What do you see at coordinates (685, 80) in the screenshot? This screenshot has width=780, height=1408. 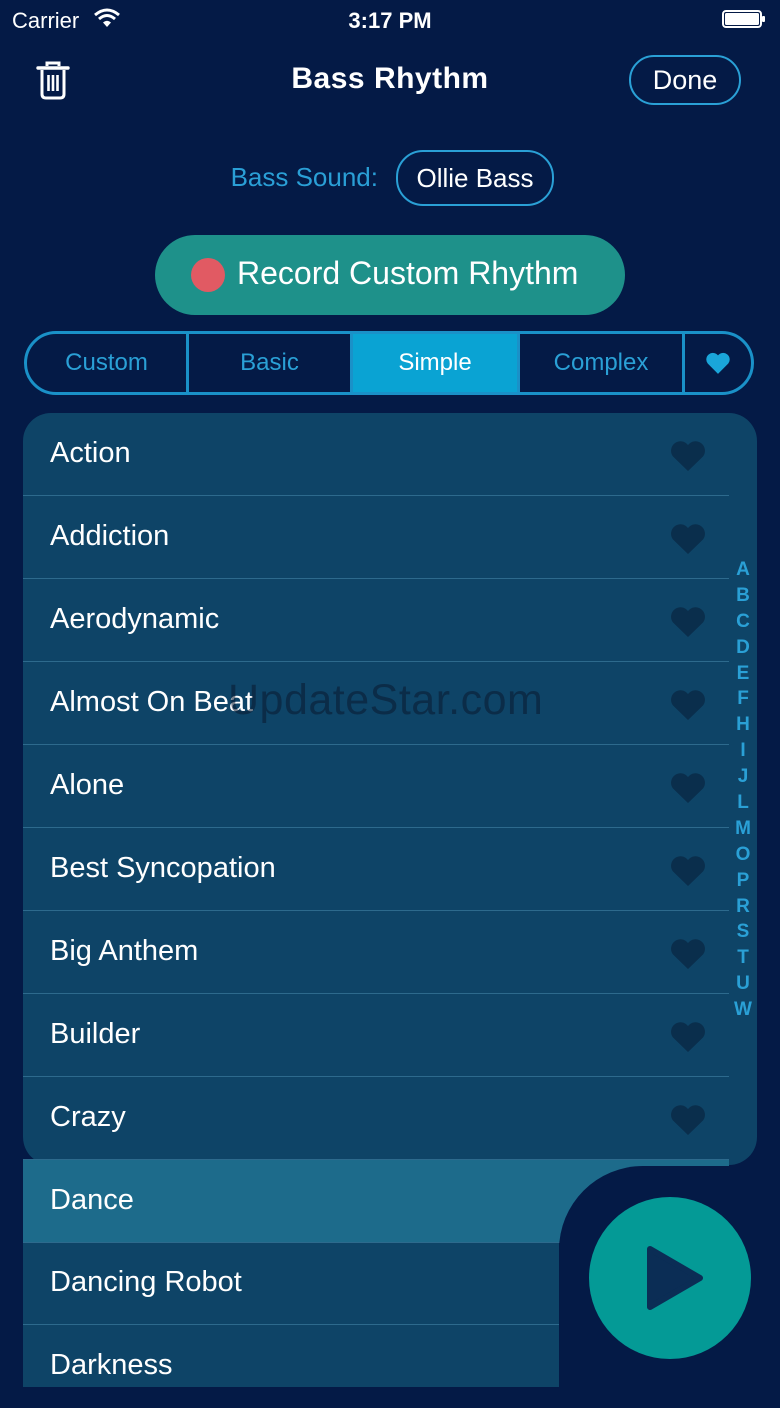 I see `done-button: Done` at bounding box center [685, 80].